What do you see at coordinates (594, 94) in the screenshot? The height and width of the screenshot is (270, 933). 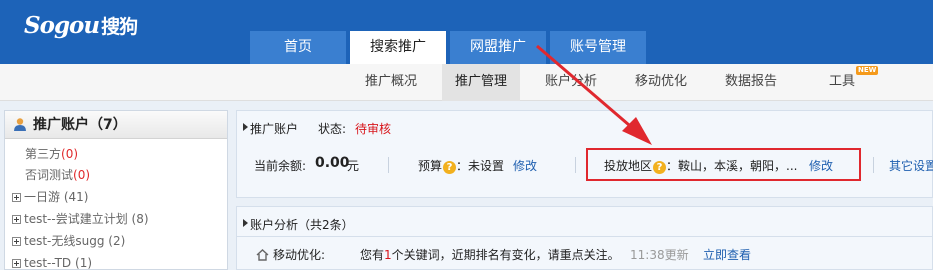 I see `annotation-arrow` at bounding box center [594, 94].